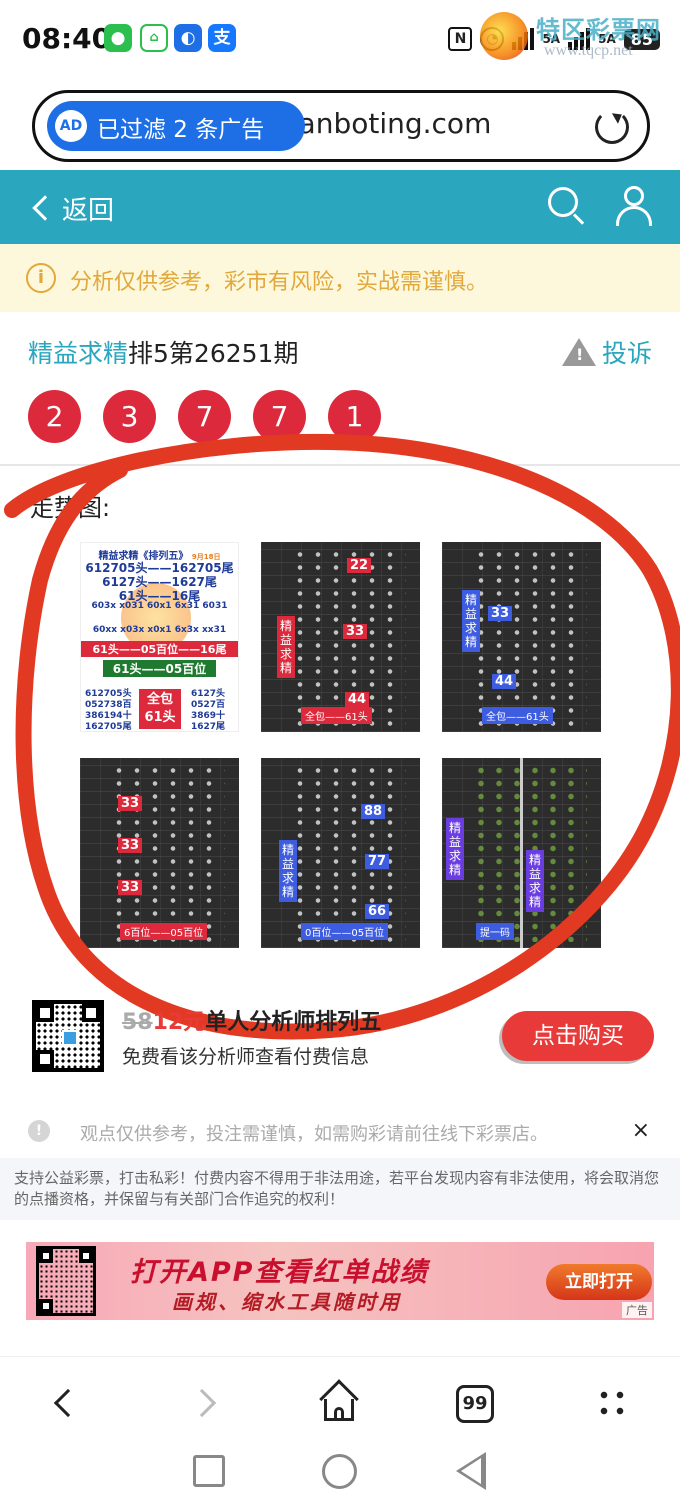 The image size is (680, 1500). Describe the element at coordinates (163, 352) in the screenshot. I see `page-title: 精益求精排5第26251期` at that location.